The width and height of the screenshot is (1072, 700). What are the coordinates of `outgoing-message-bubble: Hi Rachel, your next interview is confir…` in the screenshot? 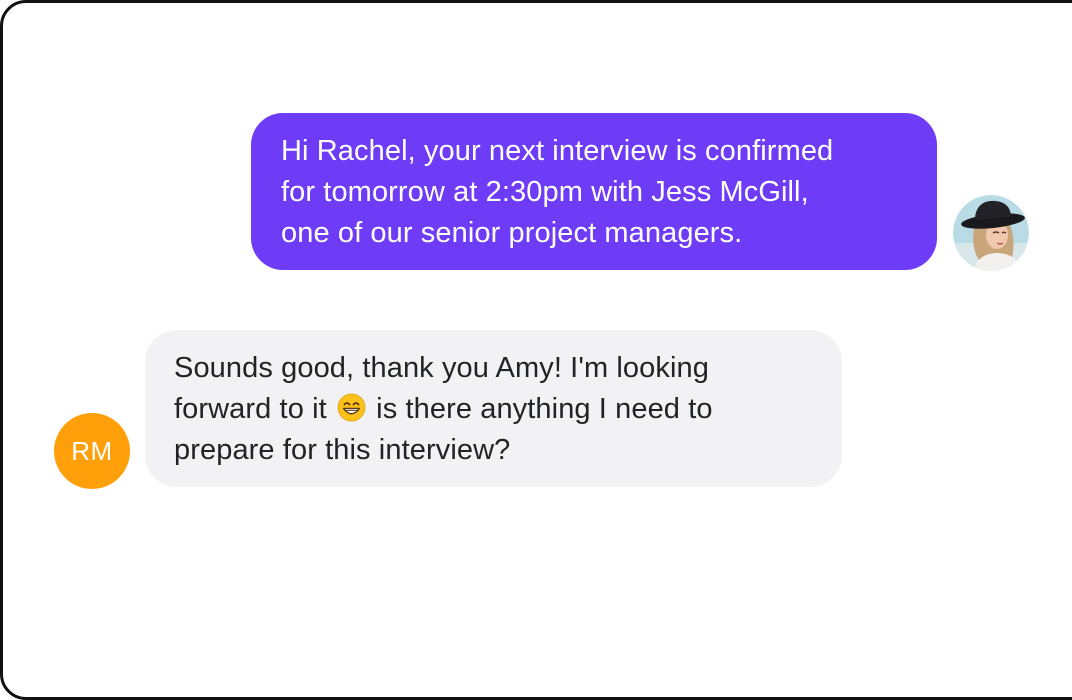 It's located at (594, 191).